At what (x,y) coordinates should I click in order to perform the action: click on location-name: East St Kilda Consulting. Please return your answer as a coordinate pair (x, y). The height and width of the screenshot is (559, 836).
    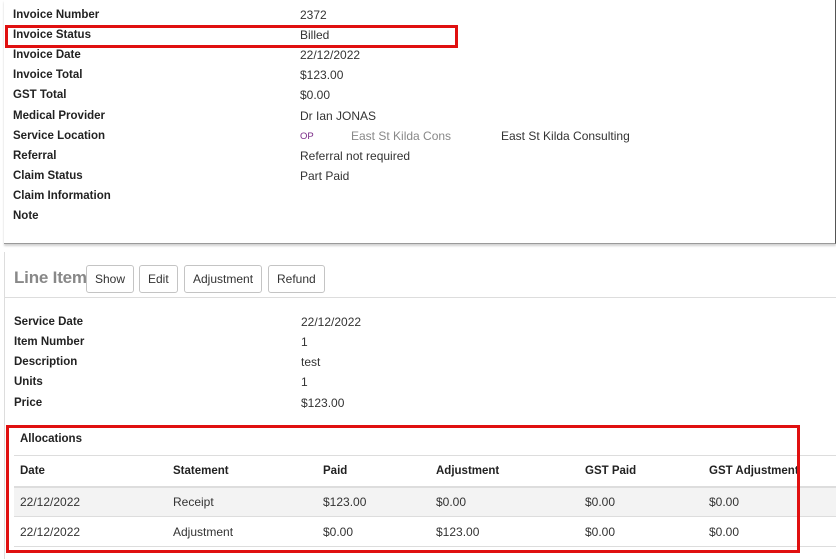
    Looking at the image, I should click on (565, 136).